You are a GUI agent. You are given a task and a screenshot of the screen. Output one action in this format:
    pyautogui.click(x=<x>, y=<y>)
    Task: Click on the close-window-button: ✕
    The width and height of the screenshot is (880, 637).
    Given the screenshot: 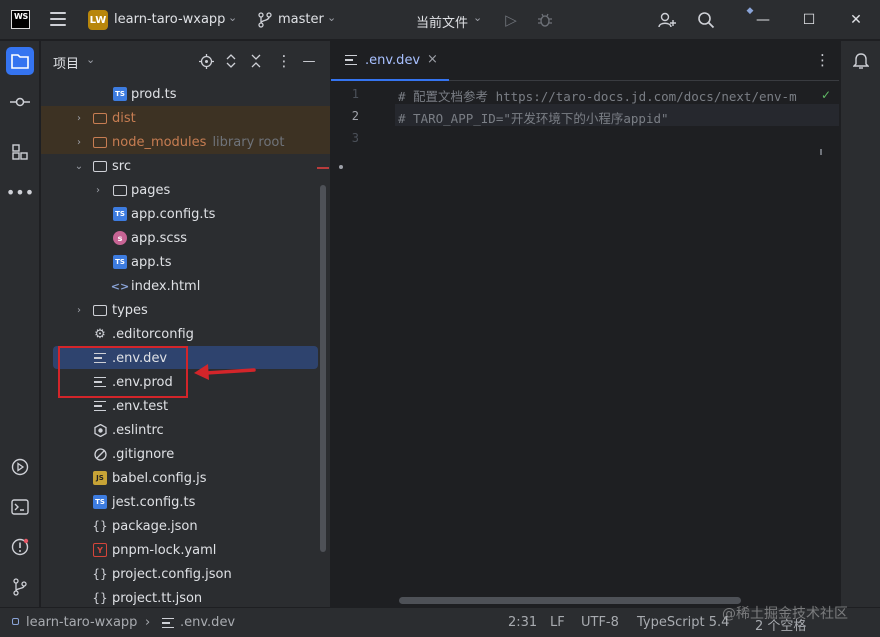 What is the action you would take?
    pyautogui.click(x=856, y=20)
    